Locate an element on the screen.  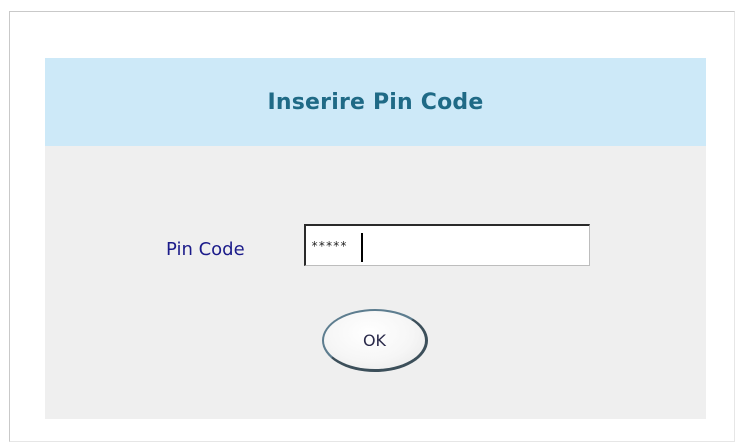
pin-code-label: Pin Code is located at coordinates (205, 249).